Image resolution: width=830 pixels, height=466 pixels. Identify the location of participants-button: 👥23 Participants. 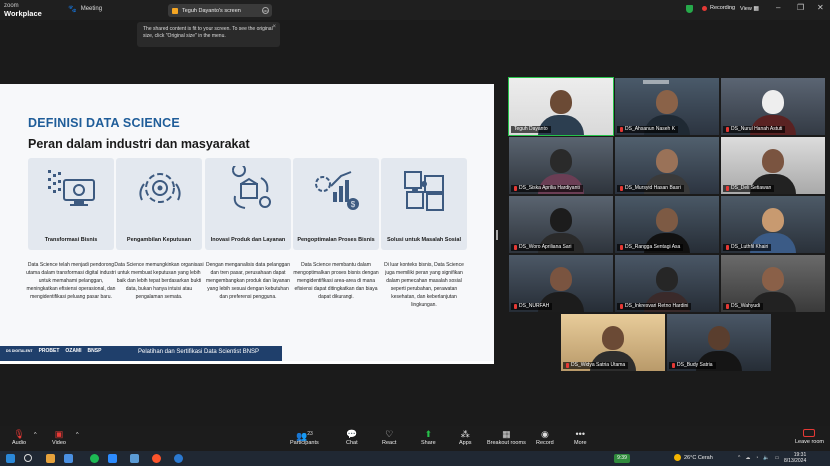
(304, 437).